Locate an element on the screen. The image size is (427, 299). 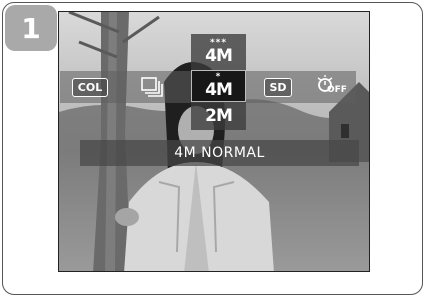
resolution-options-column: *** 4M * 4M 2M is located at coordinates (218, 82).